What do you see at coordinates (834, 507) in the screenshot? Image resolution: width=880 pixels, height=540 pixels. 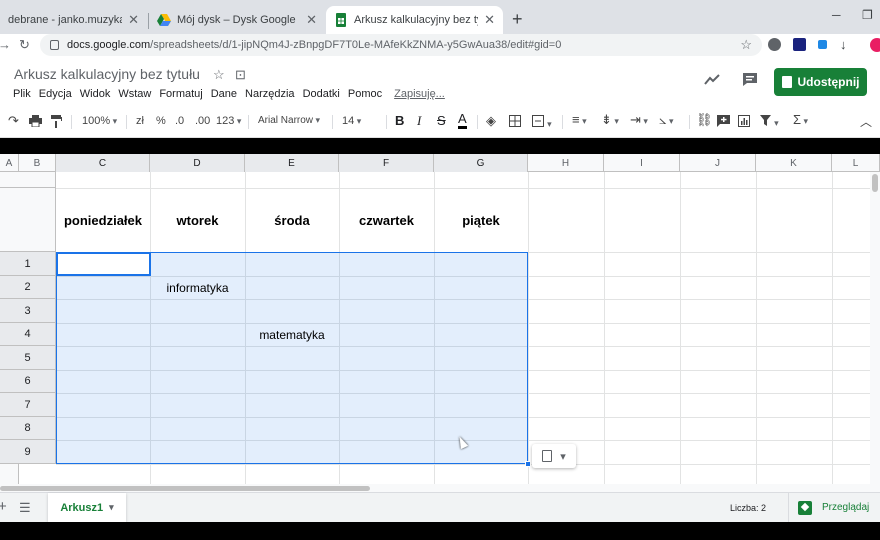 I see `explore-button: Przeglądaj` at bounding box center [834, 507].